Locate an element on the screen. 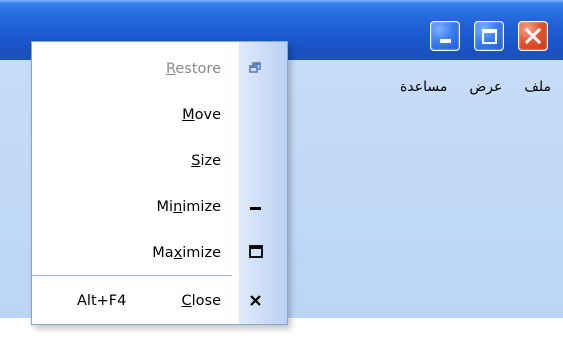  close-shortcut: Alt+F4 is located at coordinates (102, 301).